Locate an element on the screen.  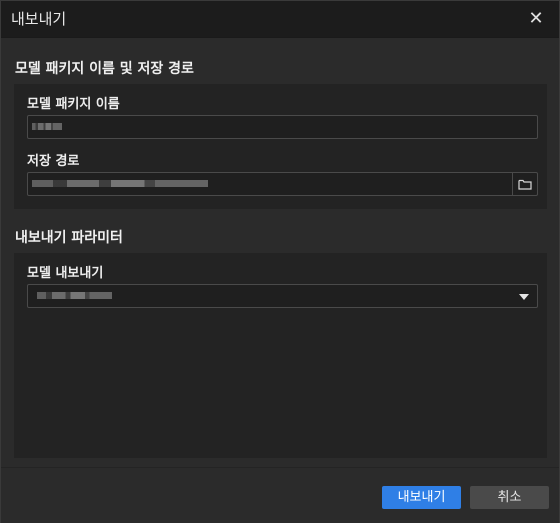
cancel-button: 취소 is located at coordinates (509, 497).